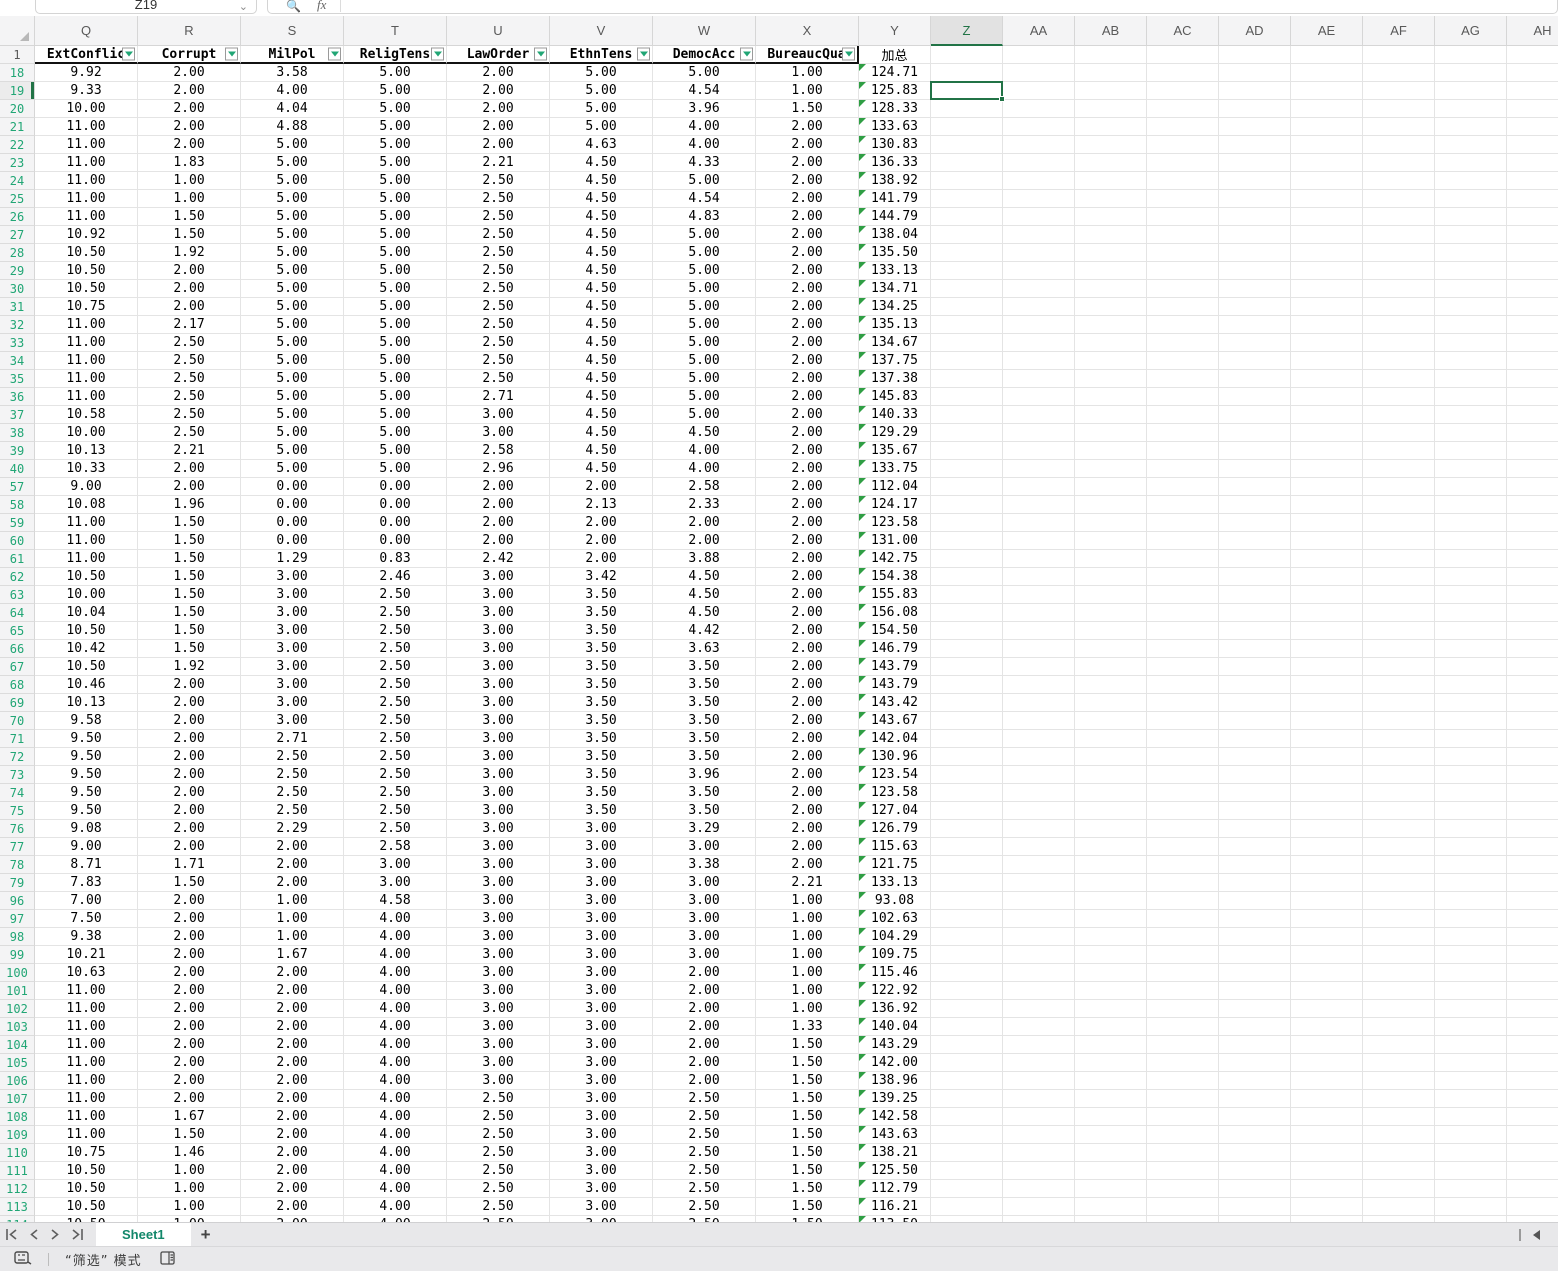 This screenshot has width=1558, height=1271. I want to click on cell-Y97: 102.63, so click(895, 919).